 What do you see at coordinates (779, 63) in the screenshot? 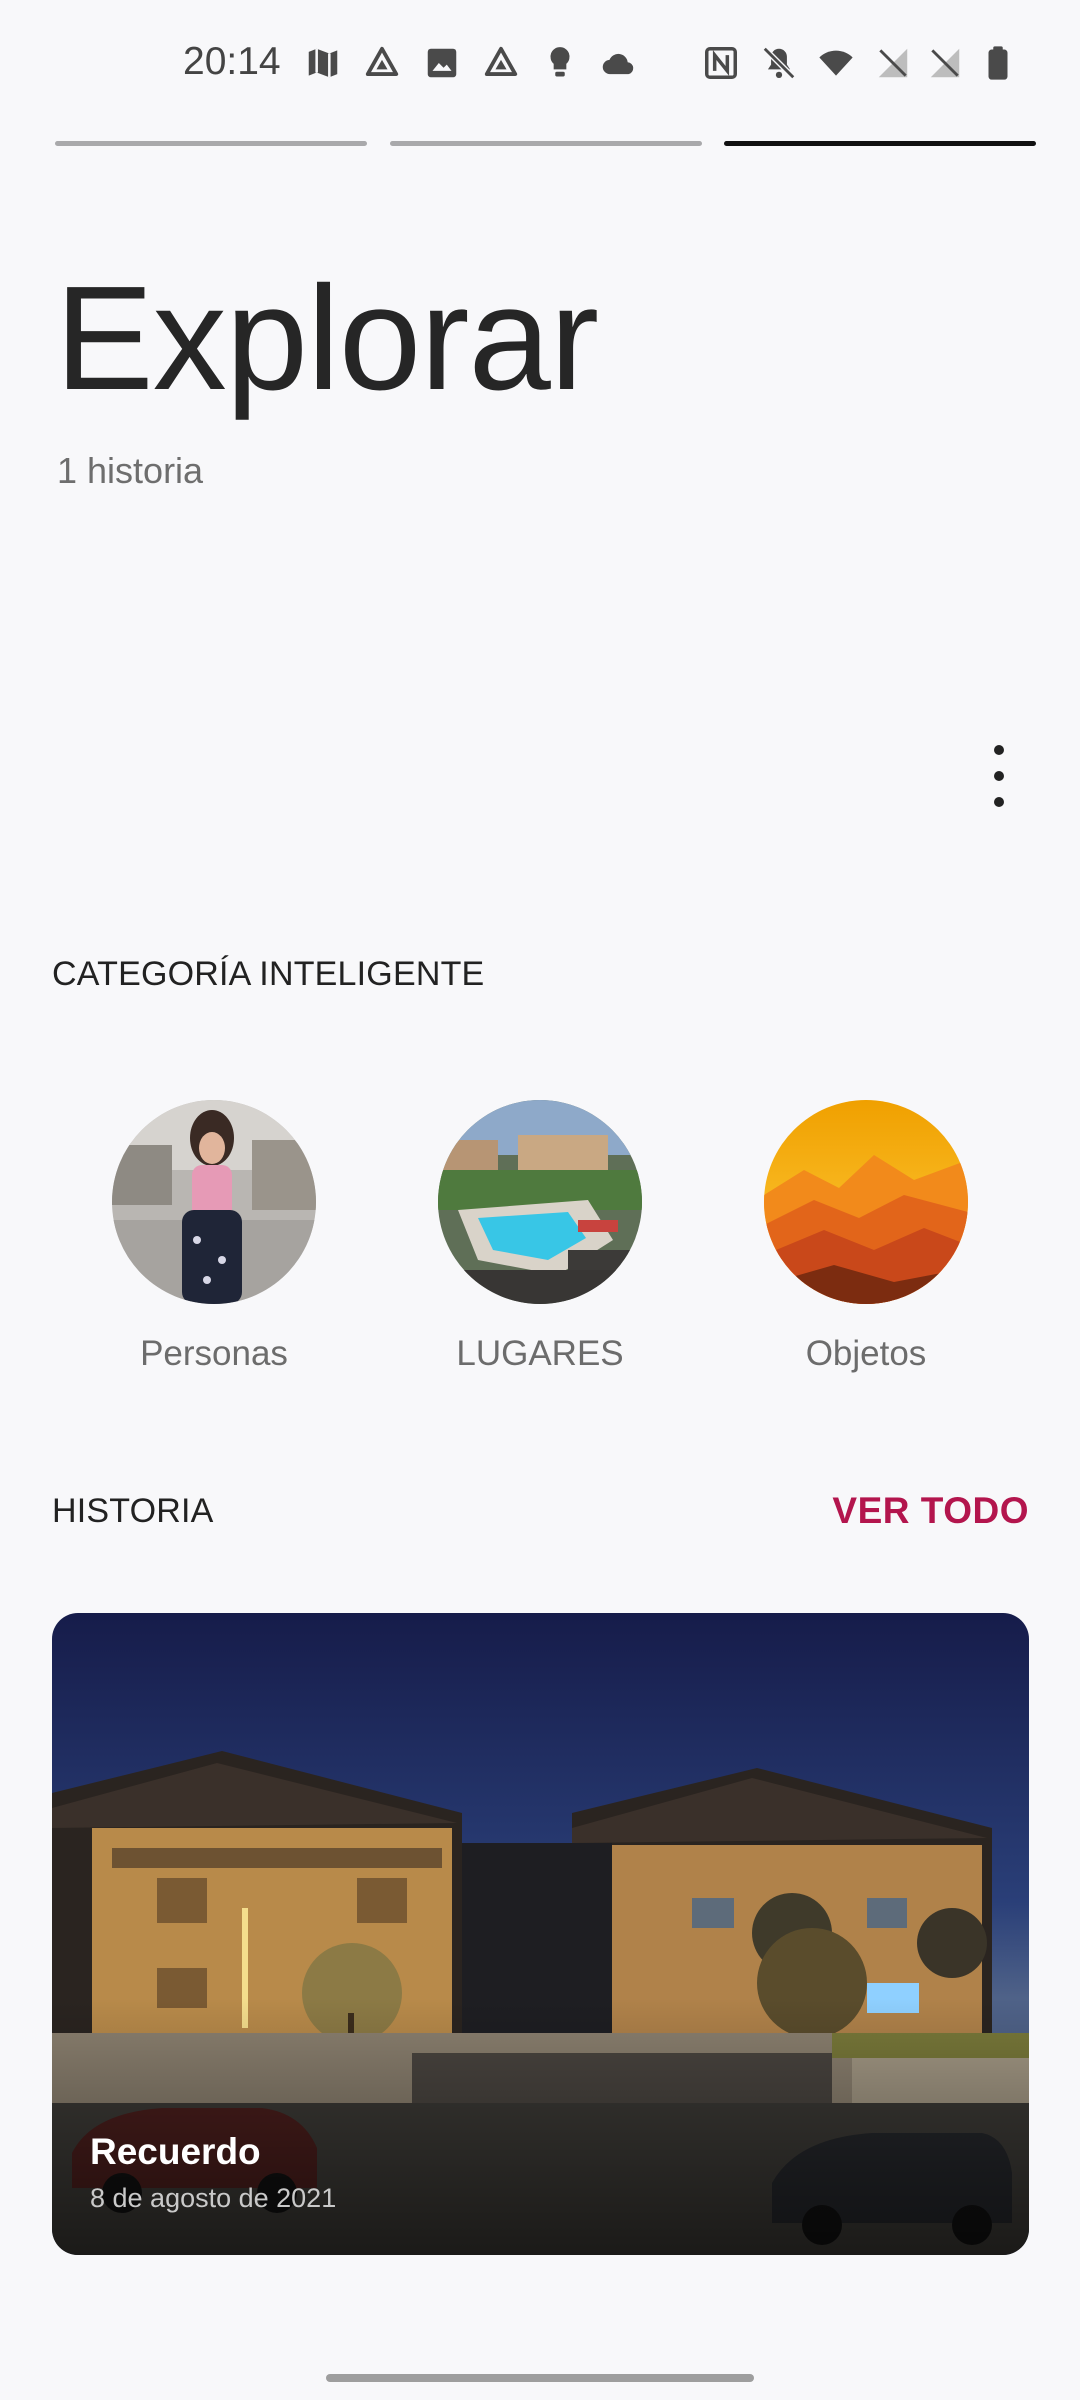
I see `bell-off-icon` at bounding box center [779, 63].